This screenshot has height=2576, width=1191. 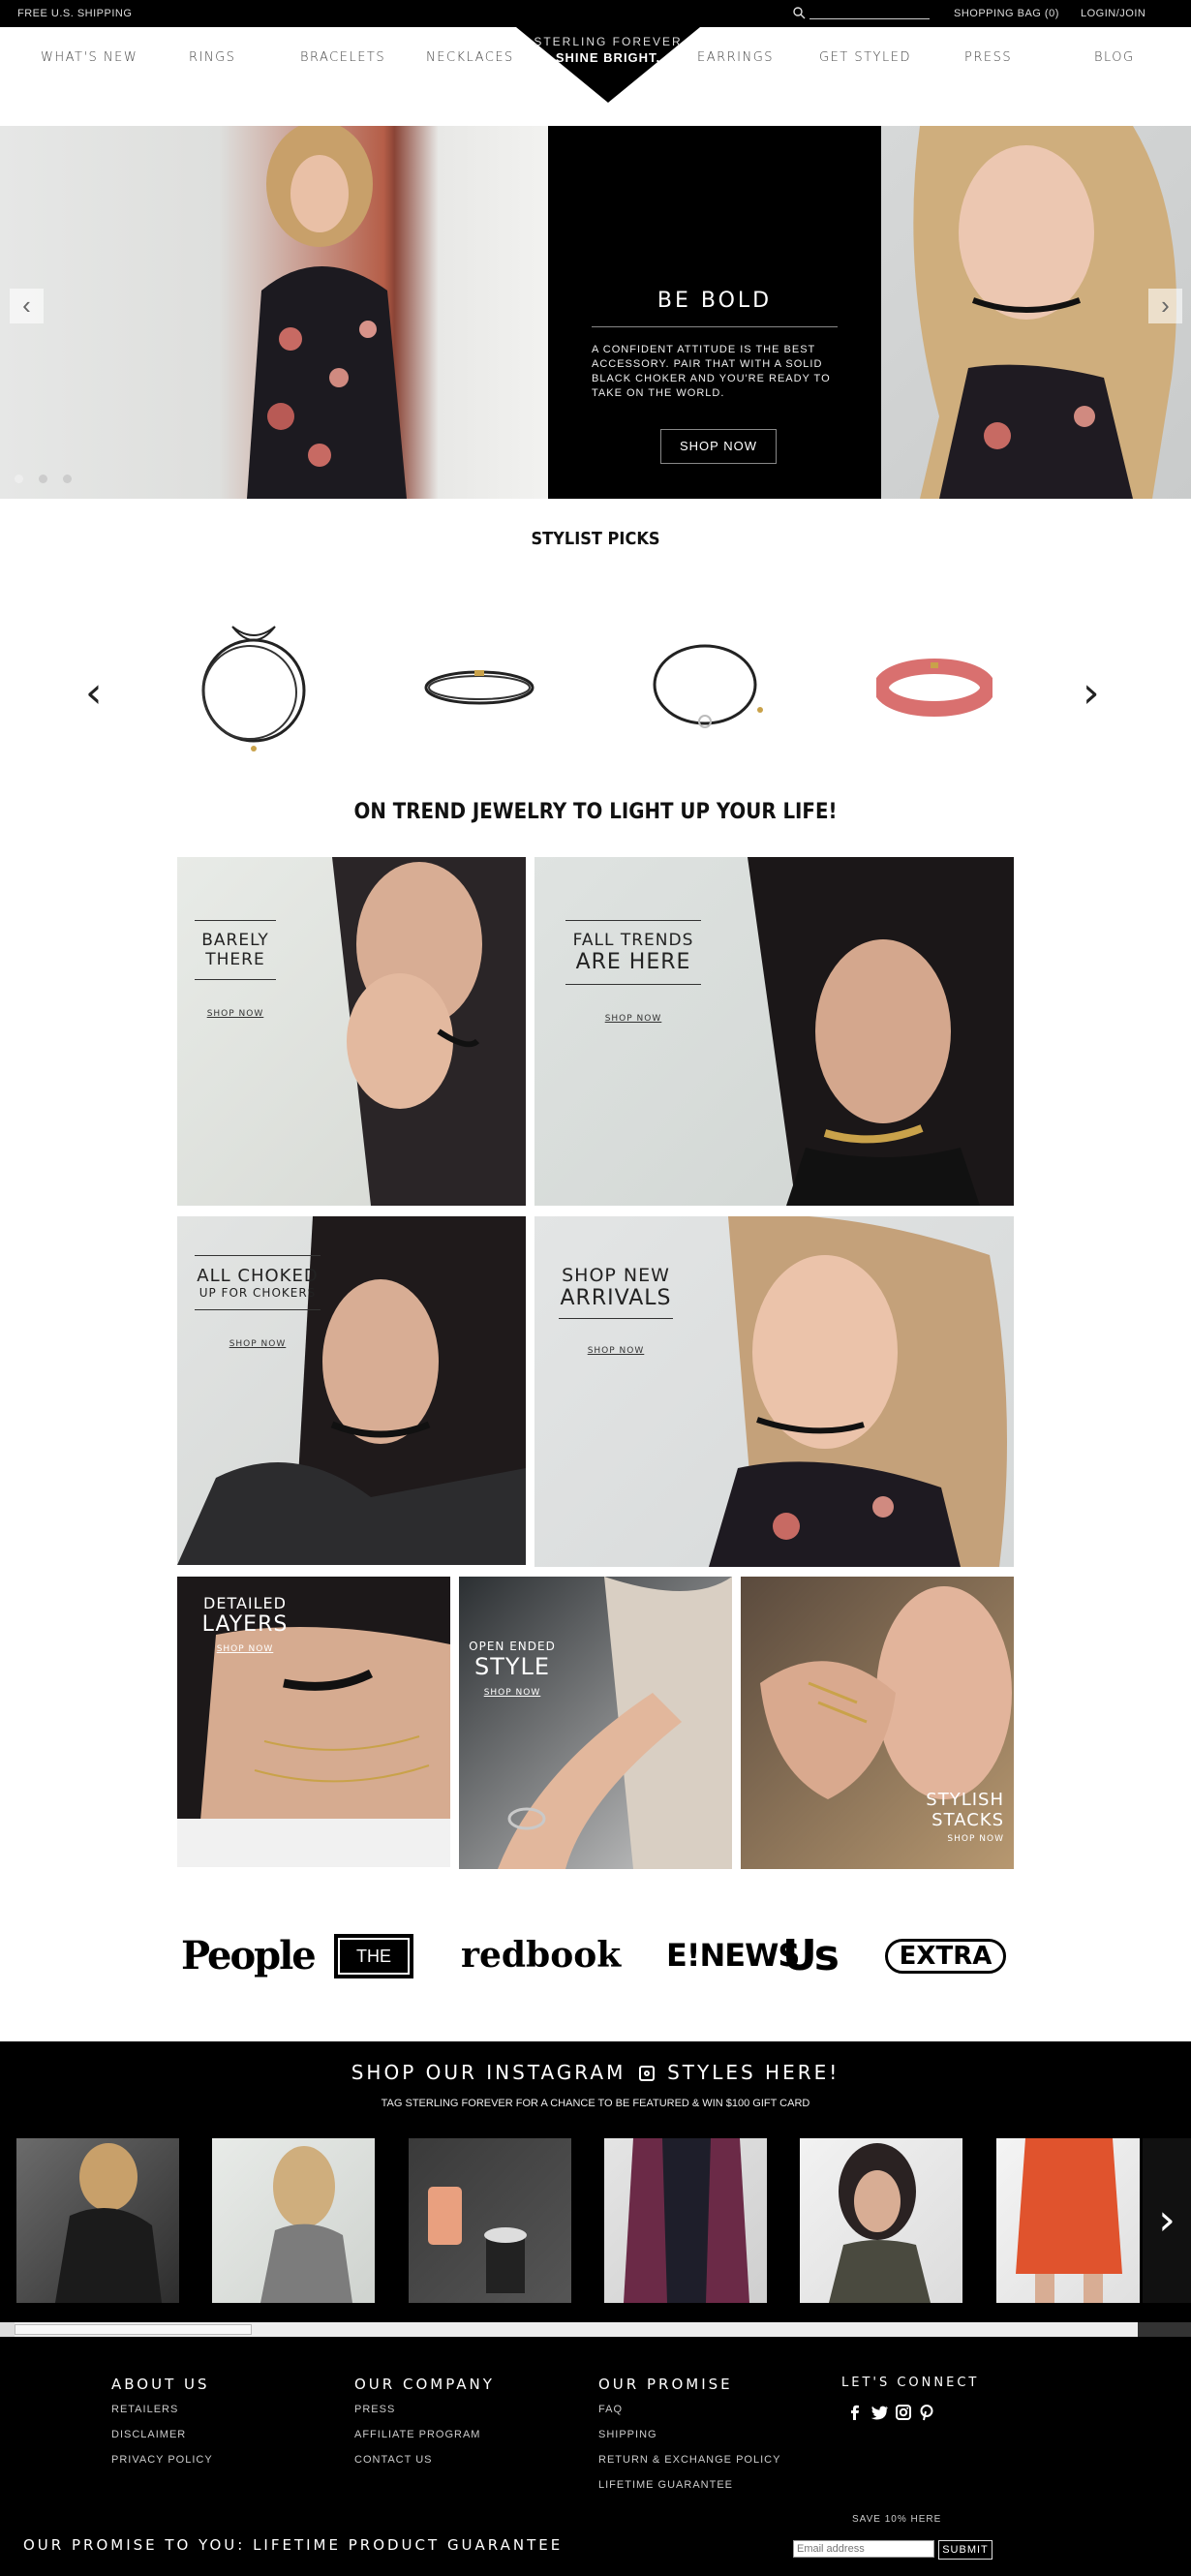 What do you see at coordinates (541, 1955) in the screenshot?
I see `press-logo-redbook: redbook` at bounding box center [541, 1955].